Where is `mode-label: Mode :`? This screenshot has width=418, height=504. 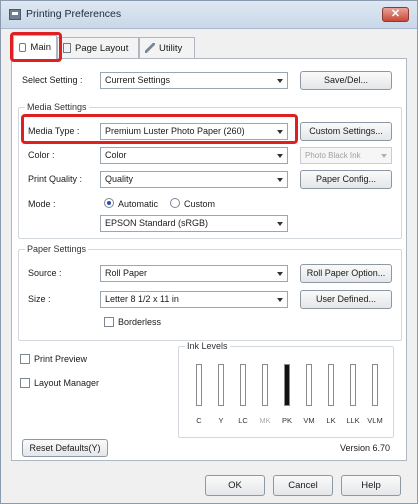 mode-label: Mode : is located at coordinates (42, 204).